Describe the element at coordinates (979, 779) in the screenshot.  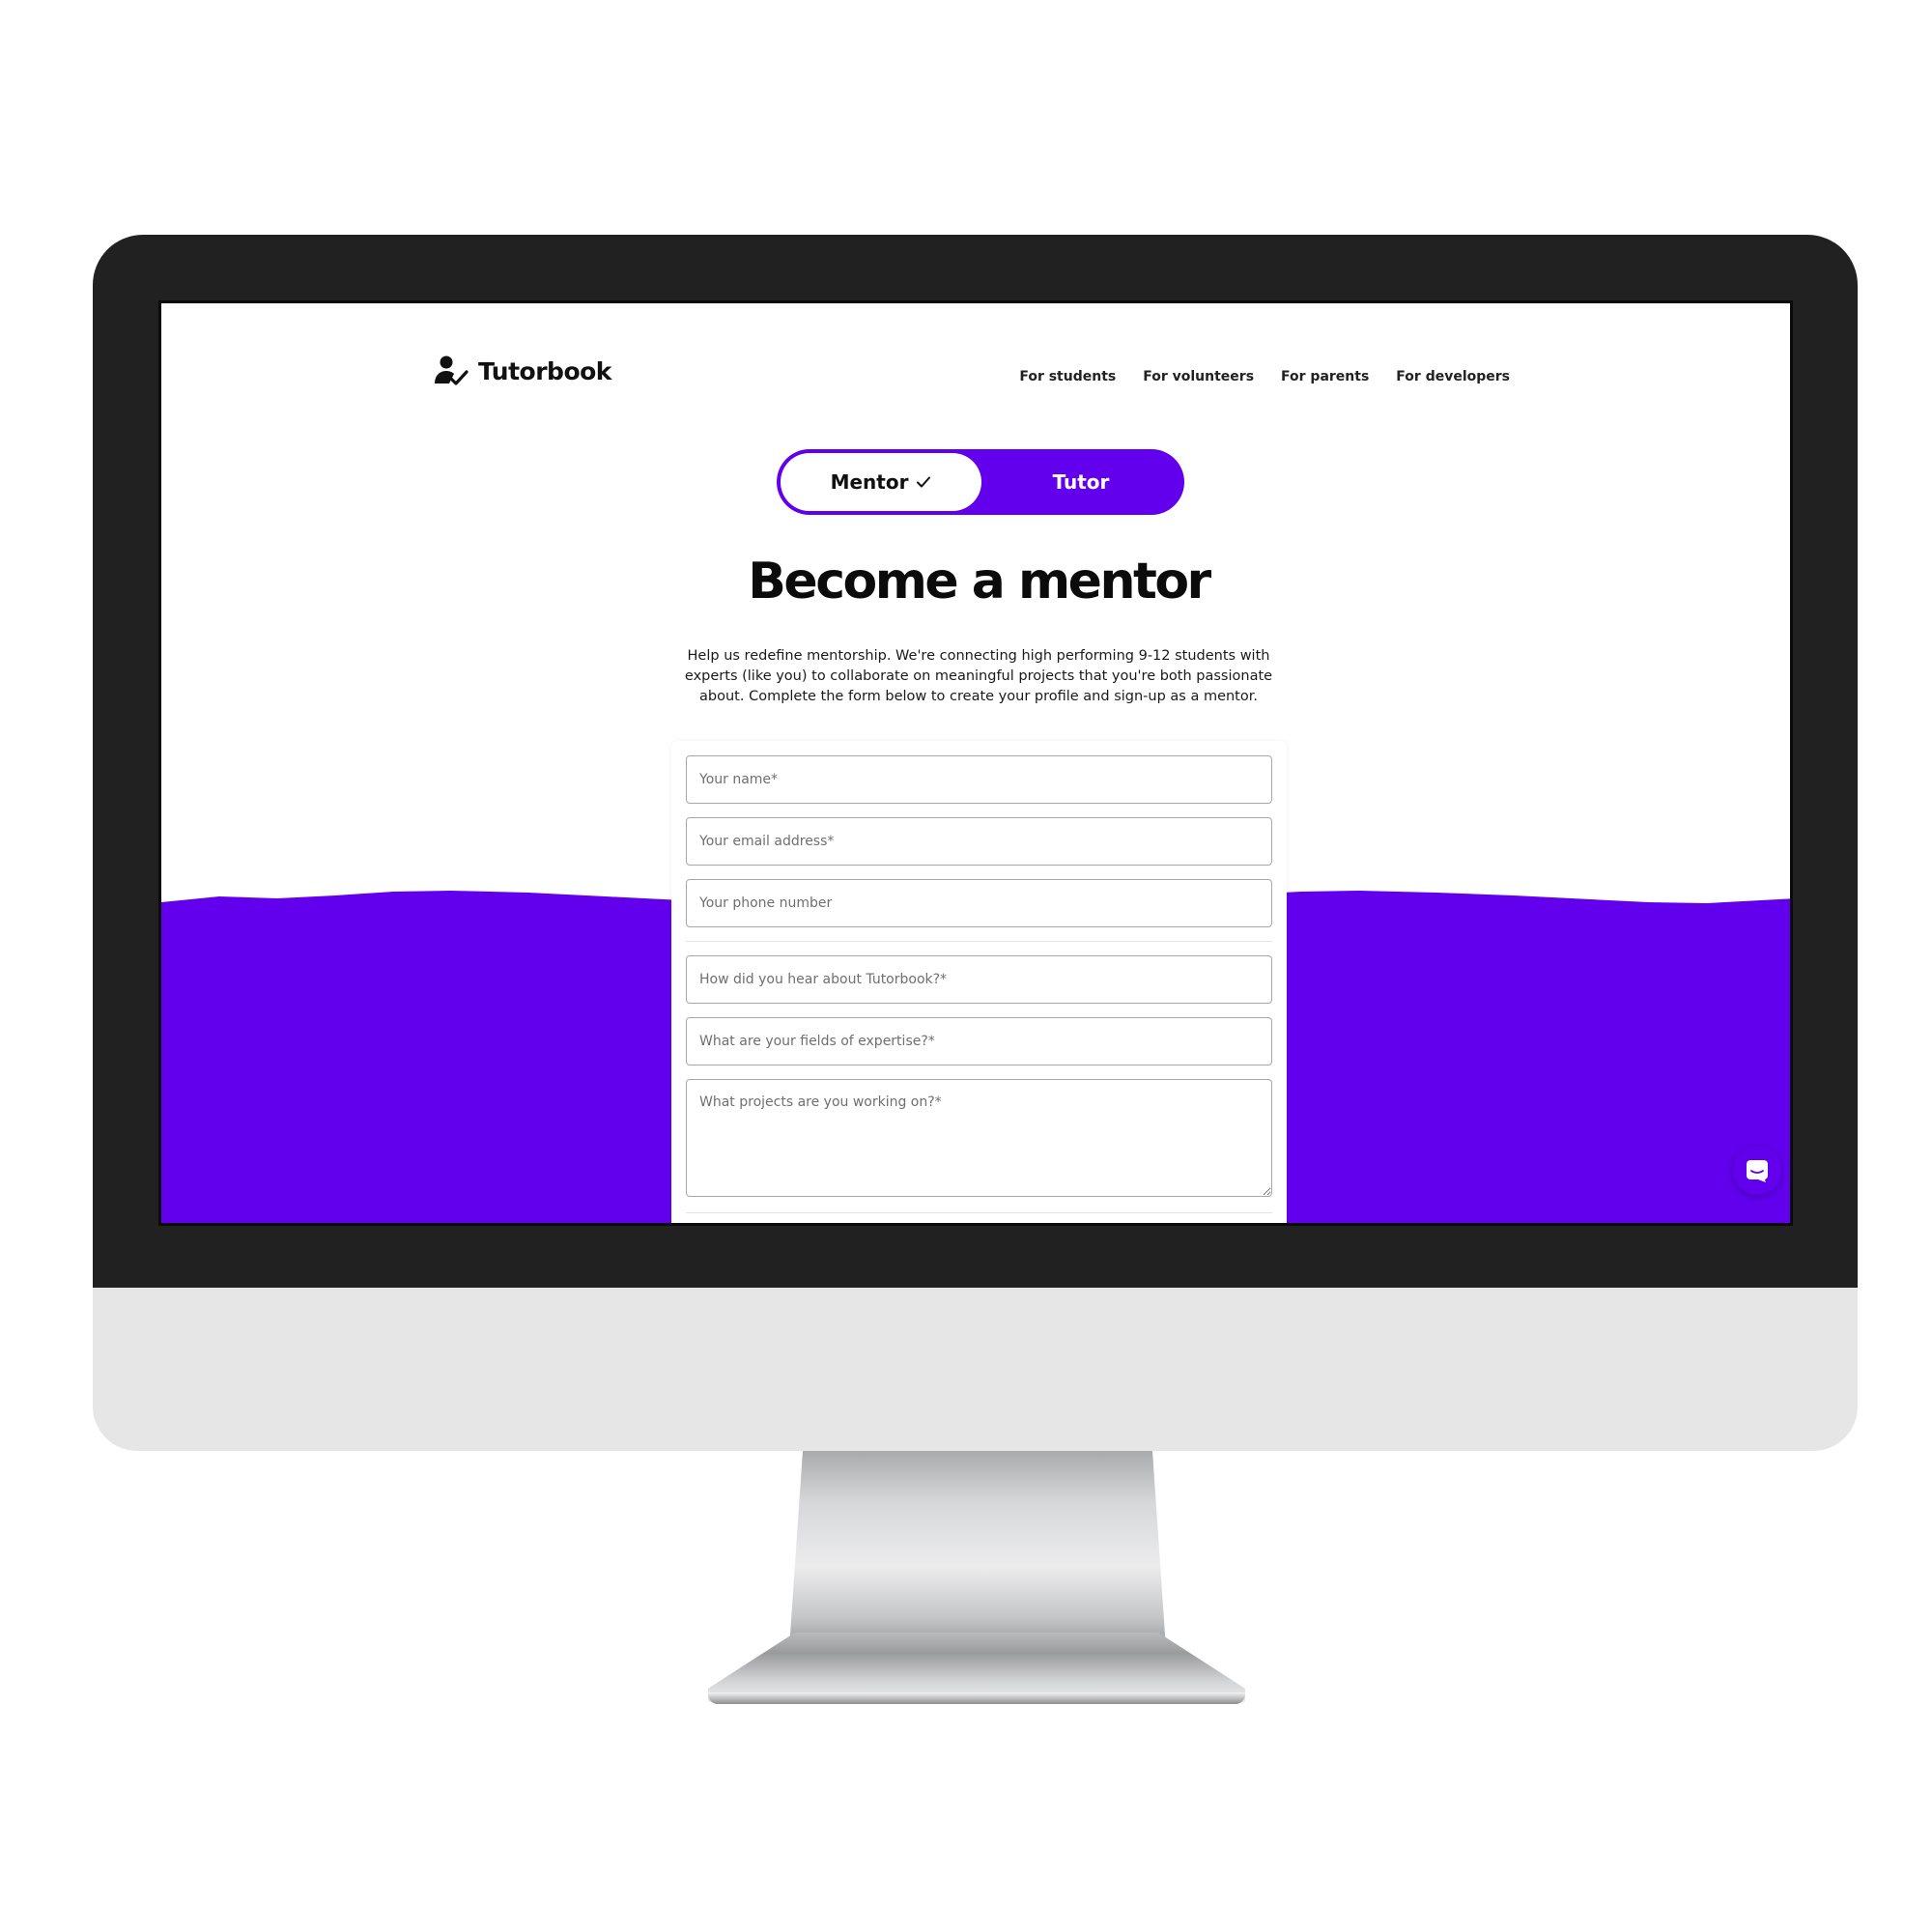
I see `name-field` at that location.